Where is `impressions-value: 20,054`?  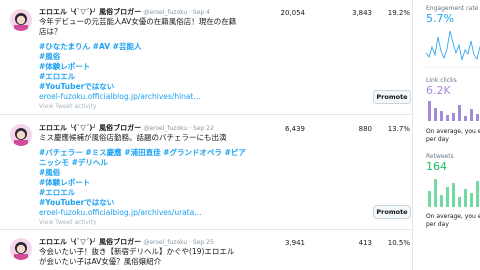
impressions-value: 20,054 is located at coordinates (293, 13).